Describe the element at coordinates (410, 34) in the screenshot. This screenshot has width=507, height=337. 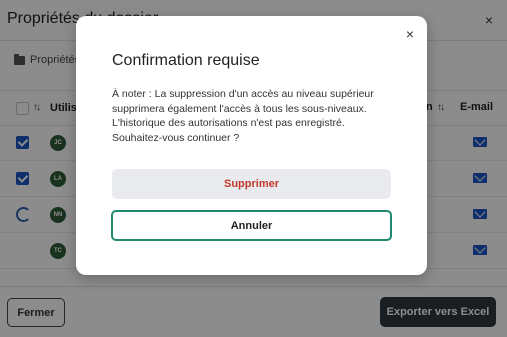
I see `close-icon: ×` at that location.